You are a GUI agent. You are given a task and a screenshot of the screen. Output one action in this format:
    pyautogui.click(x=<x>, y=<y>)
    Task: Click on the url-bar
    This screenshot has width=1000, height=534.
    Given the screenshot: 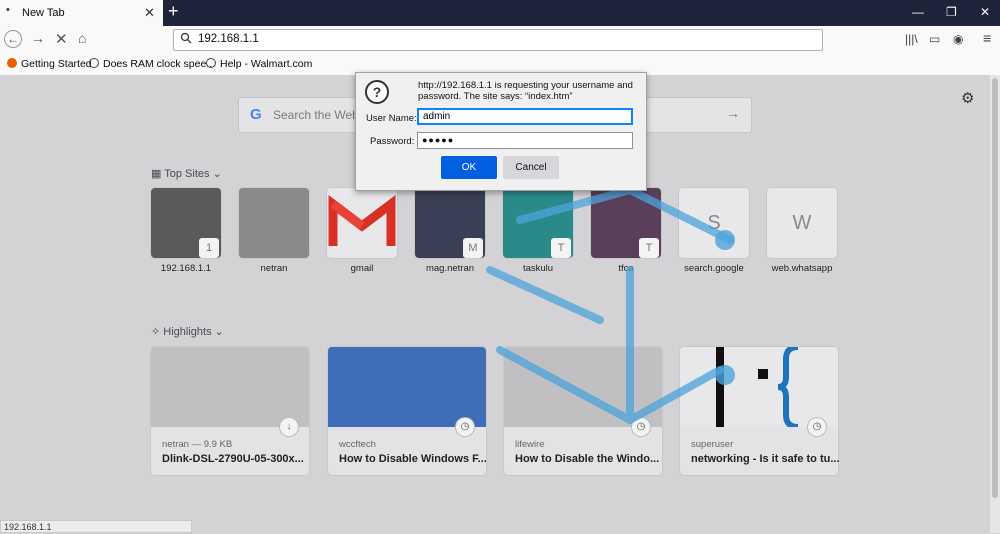 What is the action you would take?
    pyautogui.click(x=498, y=40)
    